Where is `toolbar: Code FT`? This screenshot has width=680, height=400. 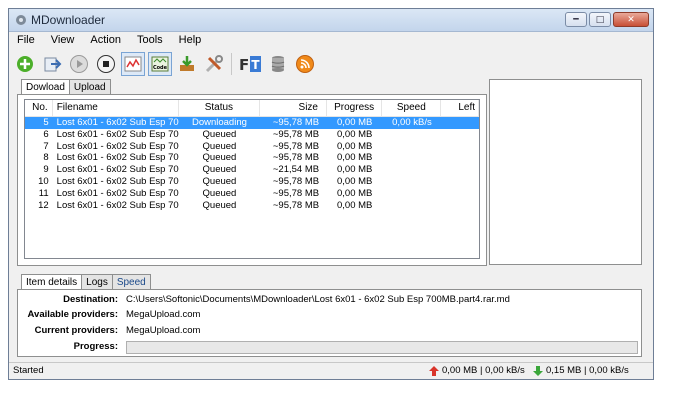
toolbar: Code FT is located at coordinates (165, 64).